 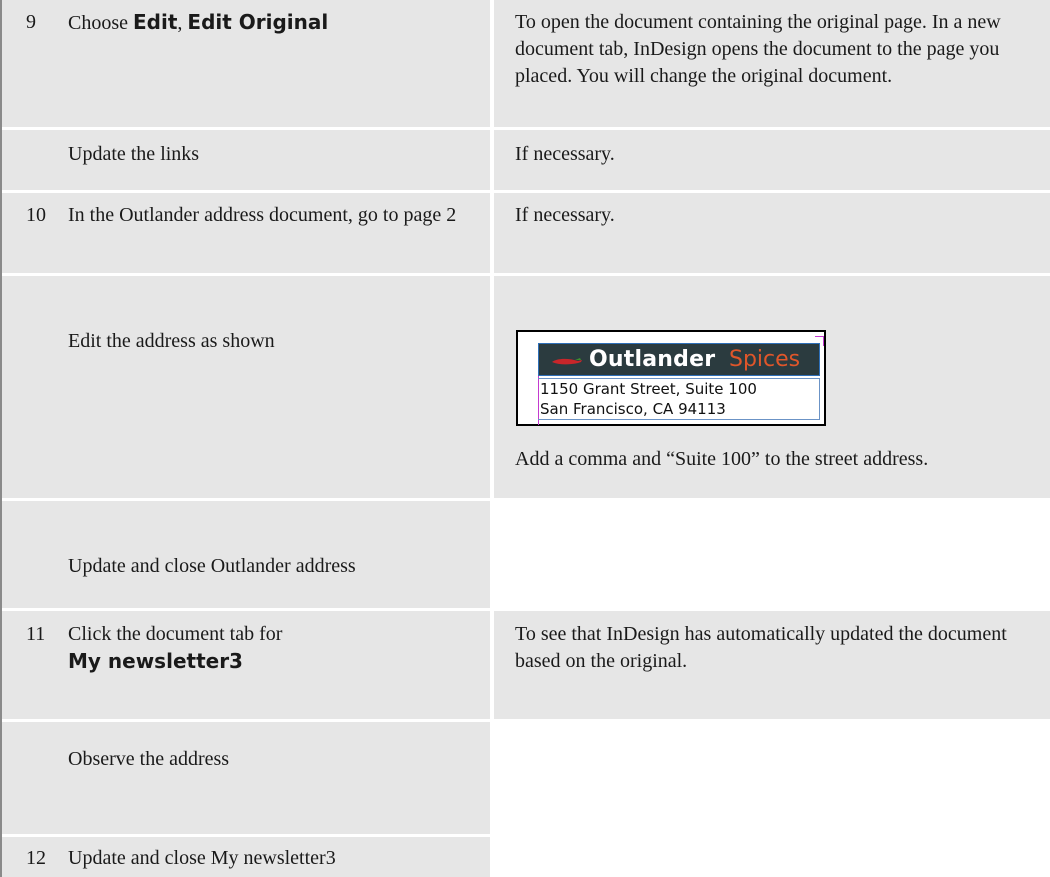 I want to click on step-11-action-prefix: Click the document tab for, so click(x=175, y=634).